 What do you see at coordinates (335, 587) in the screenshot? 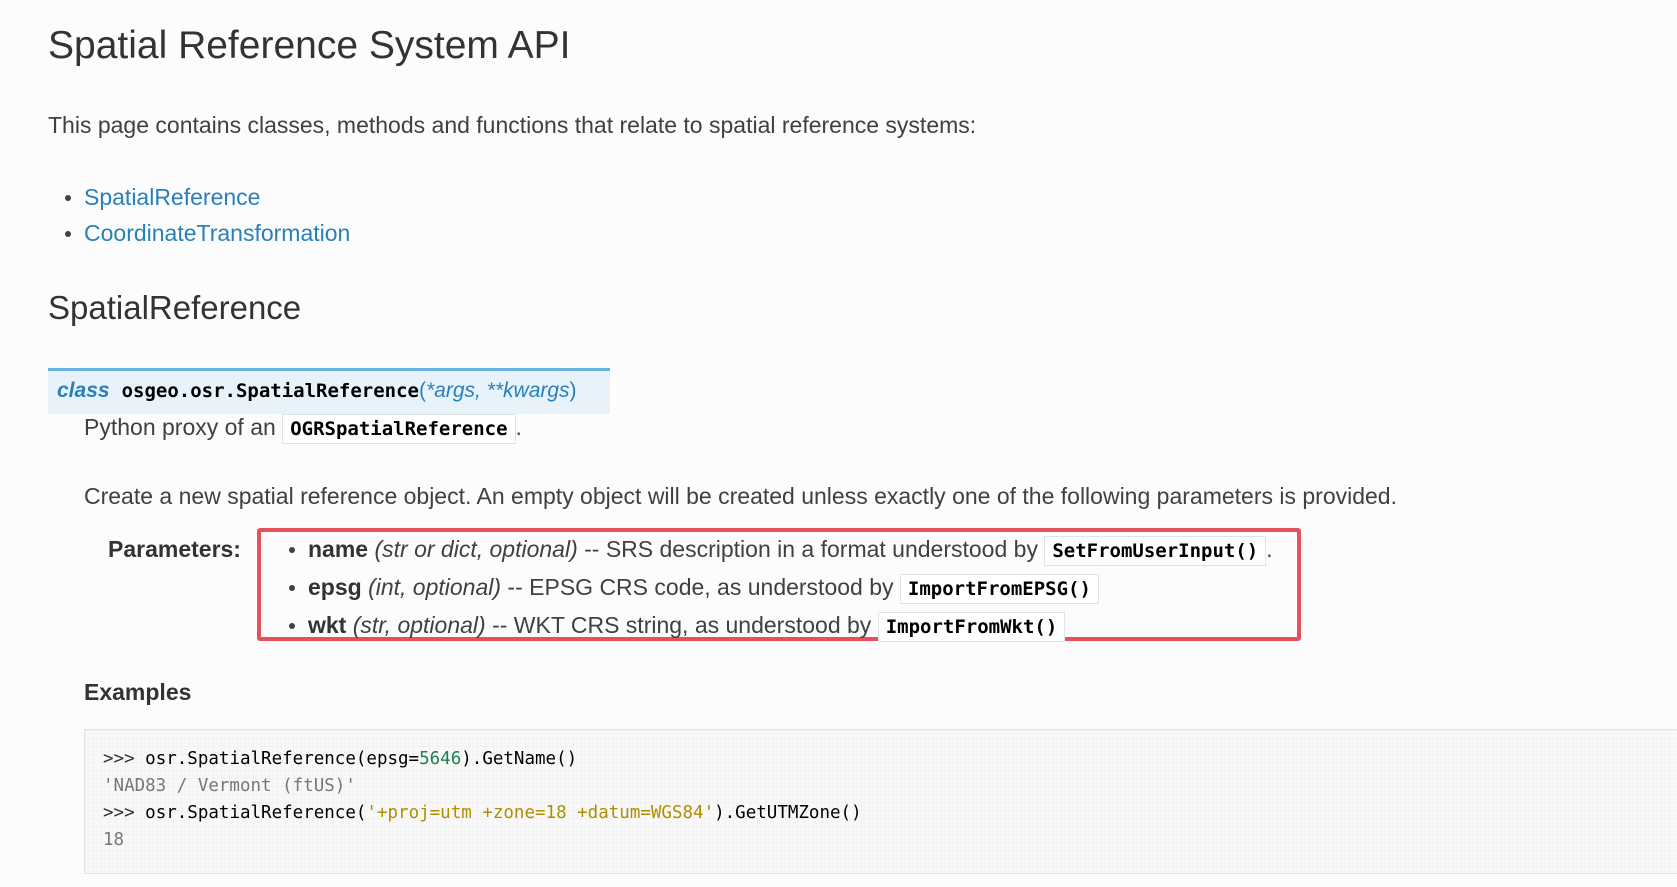
I see `param-name: epsg` at bounding box center [335, 587].